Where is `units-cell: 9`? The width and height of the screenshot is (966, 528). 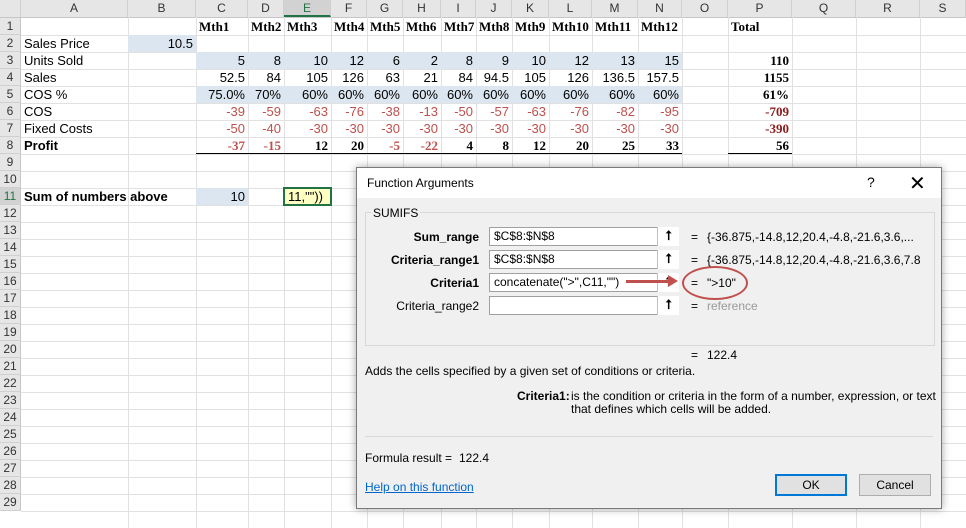 units-cell: 9 is located at coordinates (494, 60).